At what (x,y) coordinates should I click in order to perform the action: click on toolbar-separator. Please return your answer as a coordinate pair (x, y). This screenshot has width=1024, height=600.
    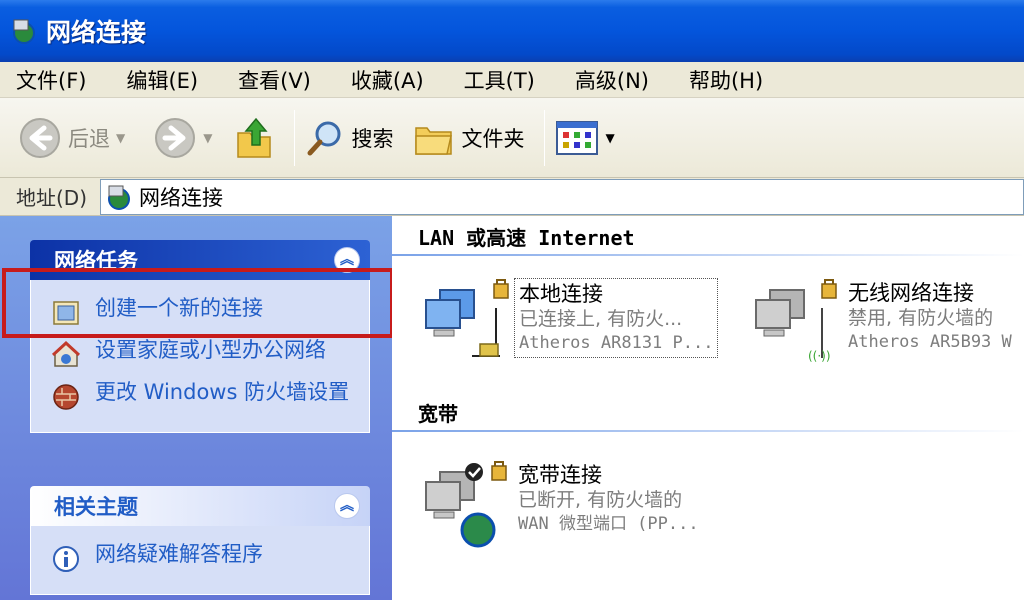
    Looking at the image, I should click on (295, 137).